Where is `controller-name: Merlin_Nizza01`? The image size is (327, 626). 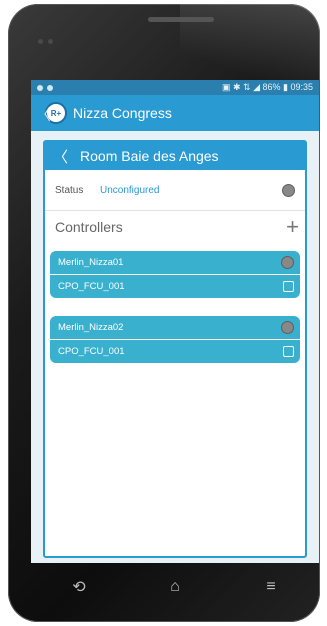
controller-name: Merlin_Nizza01 is located at coordinates (91, 262).